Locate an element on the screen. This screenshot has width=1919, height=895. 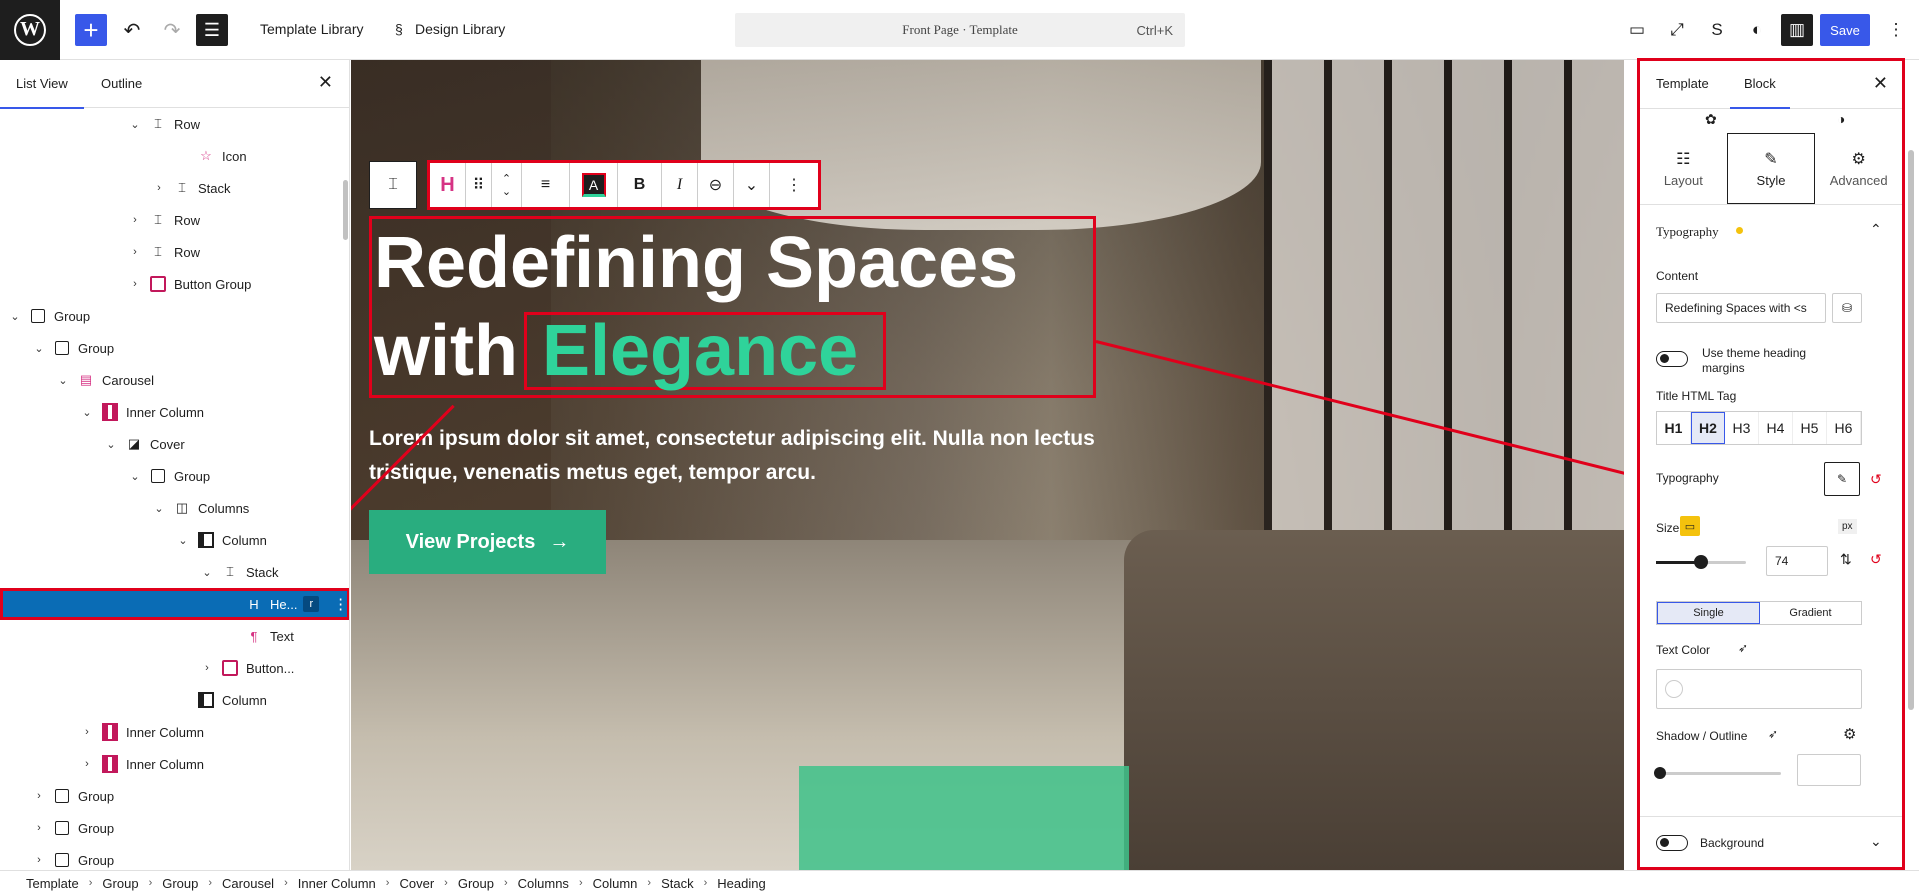
tree-item: › ⌶ Row is located at coordinates (174, 252).